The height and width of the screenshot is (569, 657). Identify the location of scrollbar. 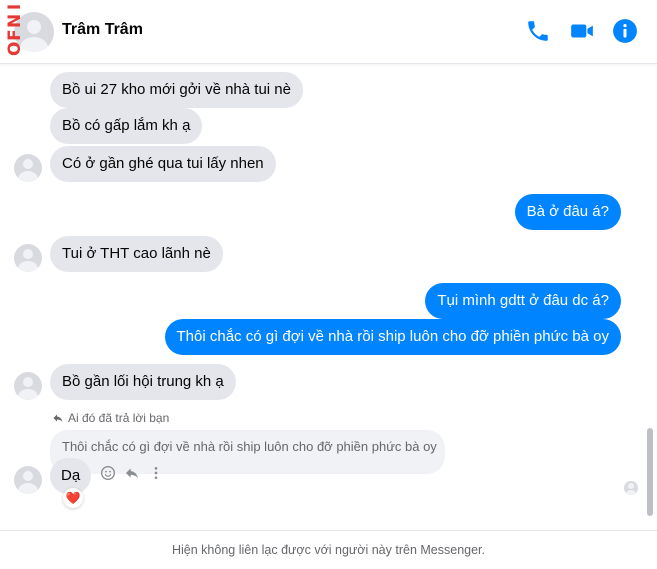
(650, 472).